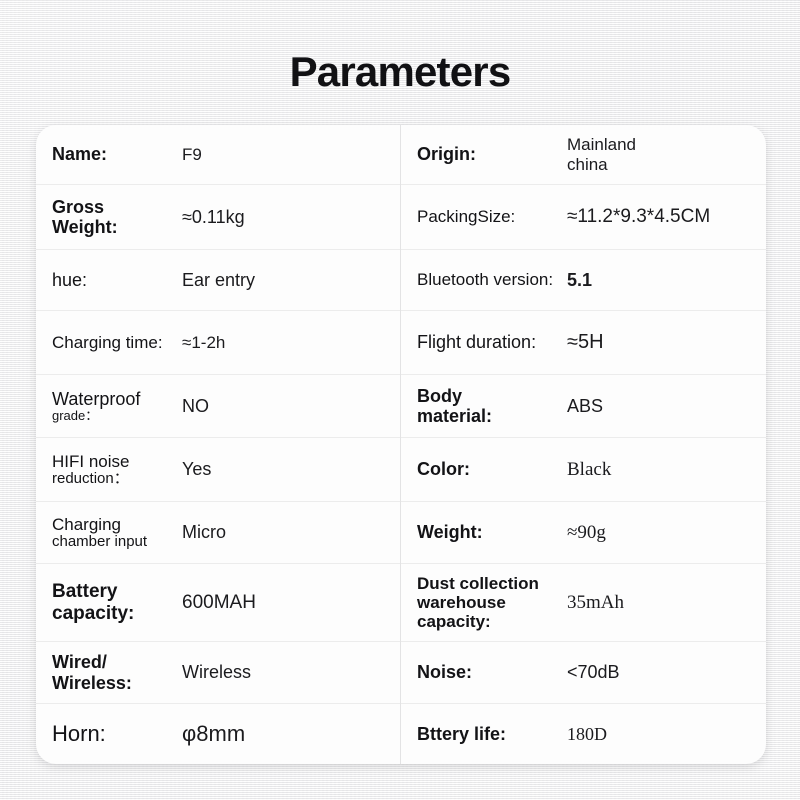 This screenshot has height=800, width=800. What do you see at coordinates (91, 461) in the screenshot?
I see `spec-label-line1: HIFI noise` at bounding box center [91, 461].